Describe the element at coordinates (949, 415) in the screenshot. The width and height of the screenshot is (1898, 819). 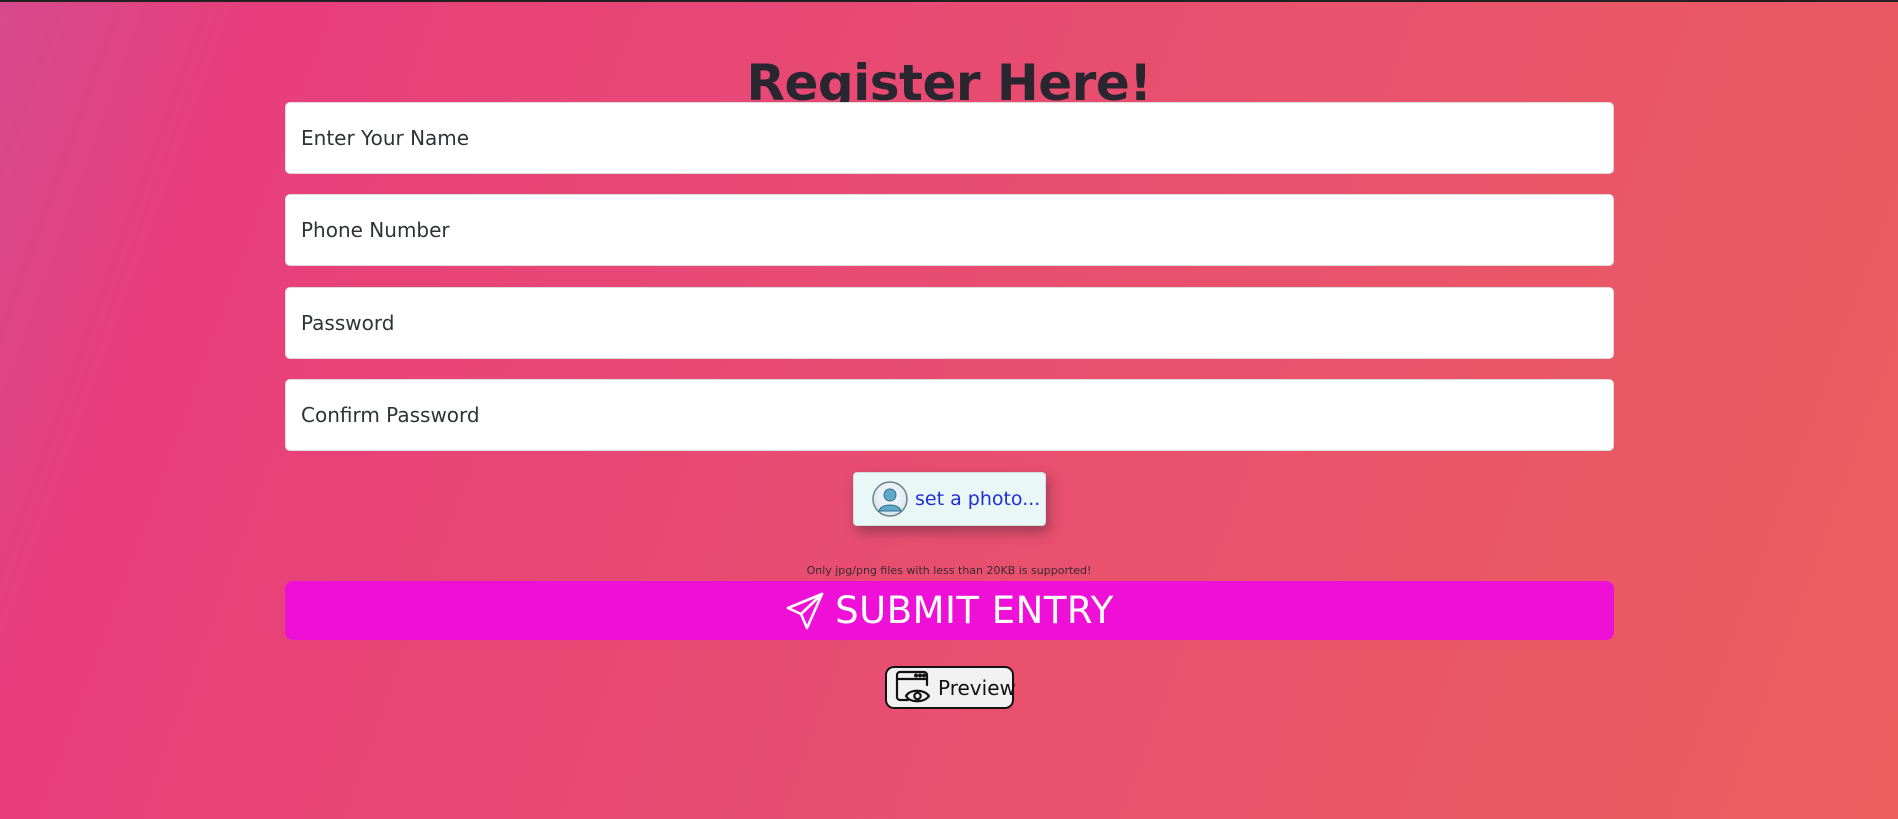
I see `confirm-password-input` at that location.